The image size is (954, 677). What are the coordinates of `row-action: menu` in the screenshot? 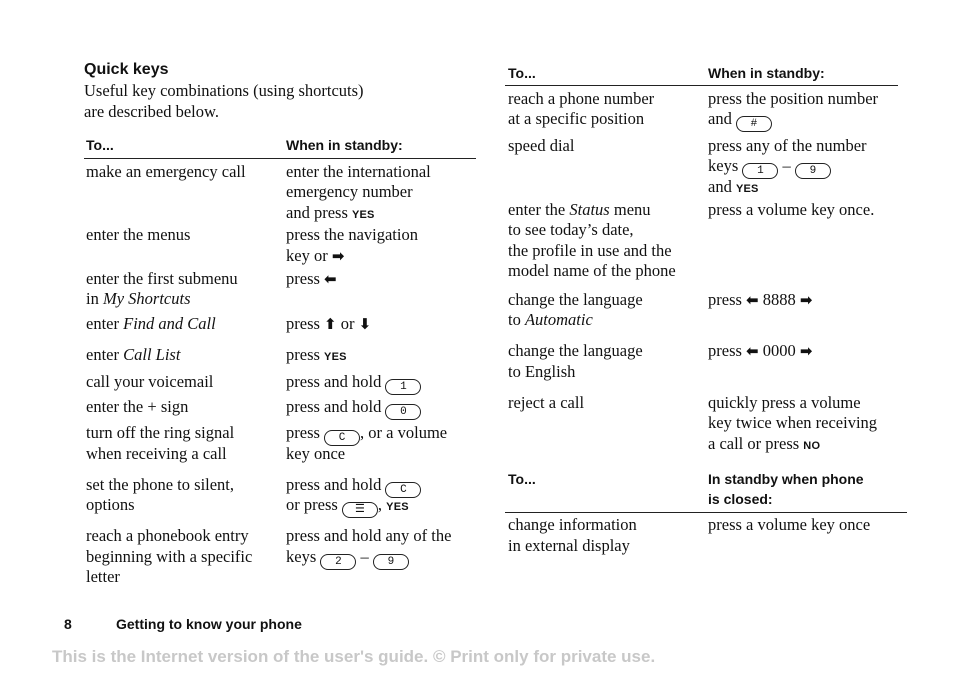 It's located at (630, 209).